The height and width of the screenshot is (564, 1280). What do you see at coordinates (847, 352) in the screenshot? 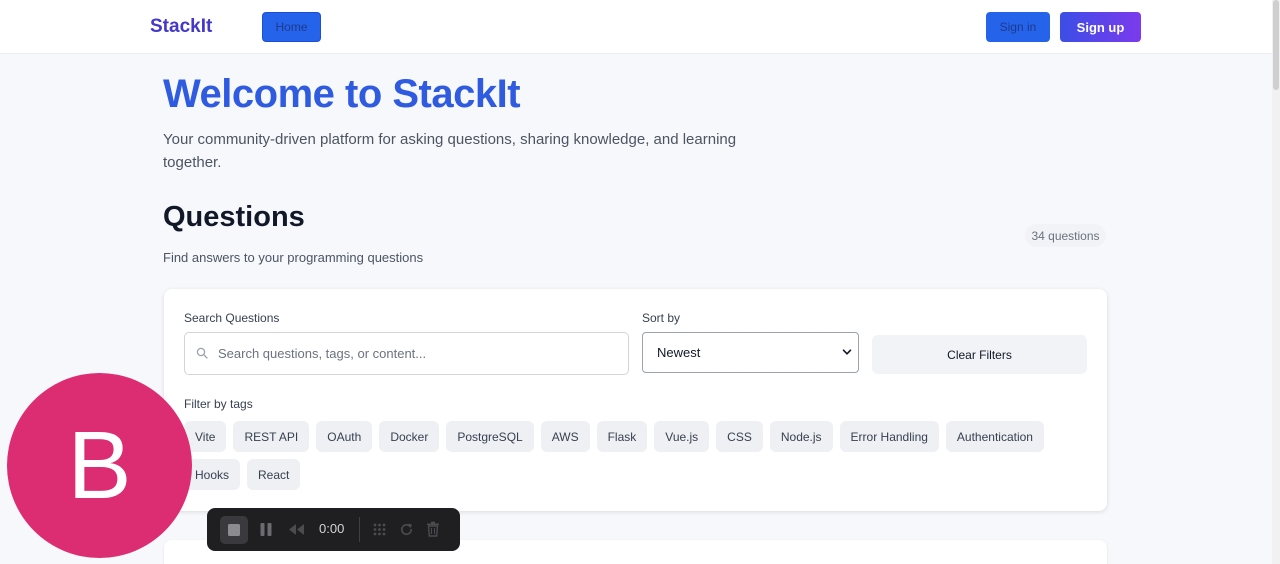
I see `chevron-down-icon` at bounding box center [847, 352].